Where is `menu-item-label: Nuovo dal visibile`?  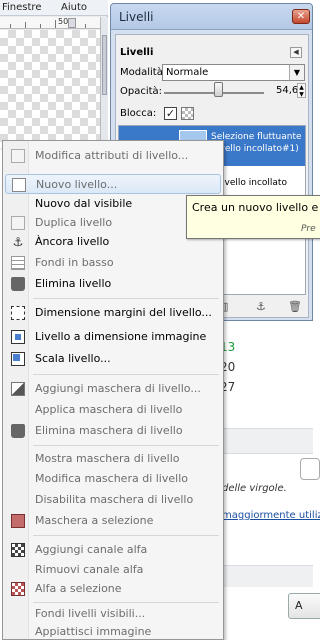 menu-item-label: Nuovo dal visibile is located at coordinates (84, 203).